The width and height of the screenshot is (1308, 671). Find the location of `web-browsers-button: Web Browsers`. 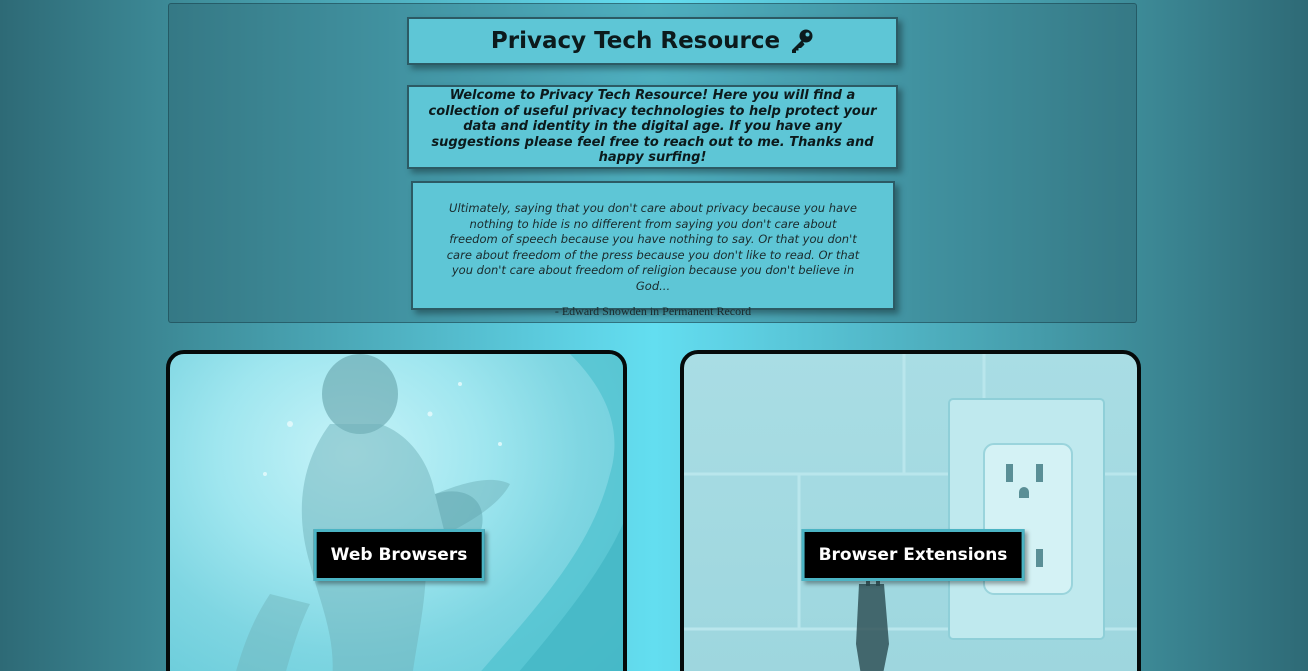

web-browsers-button: Web Browsers is located at coordinates (399, 555).